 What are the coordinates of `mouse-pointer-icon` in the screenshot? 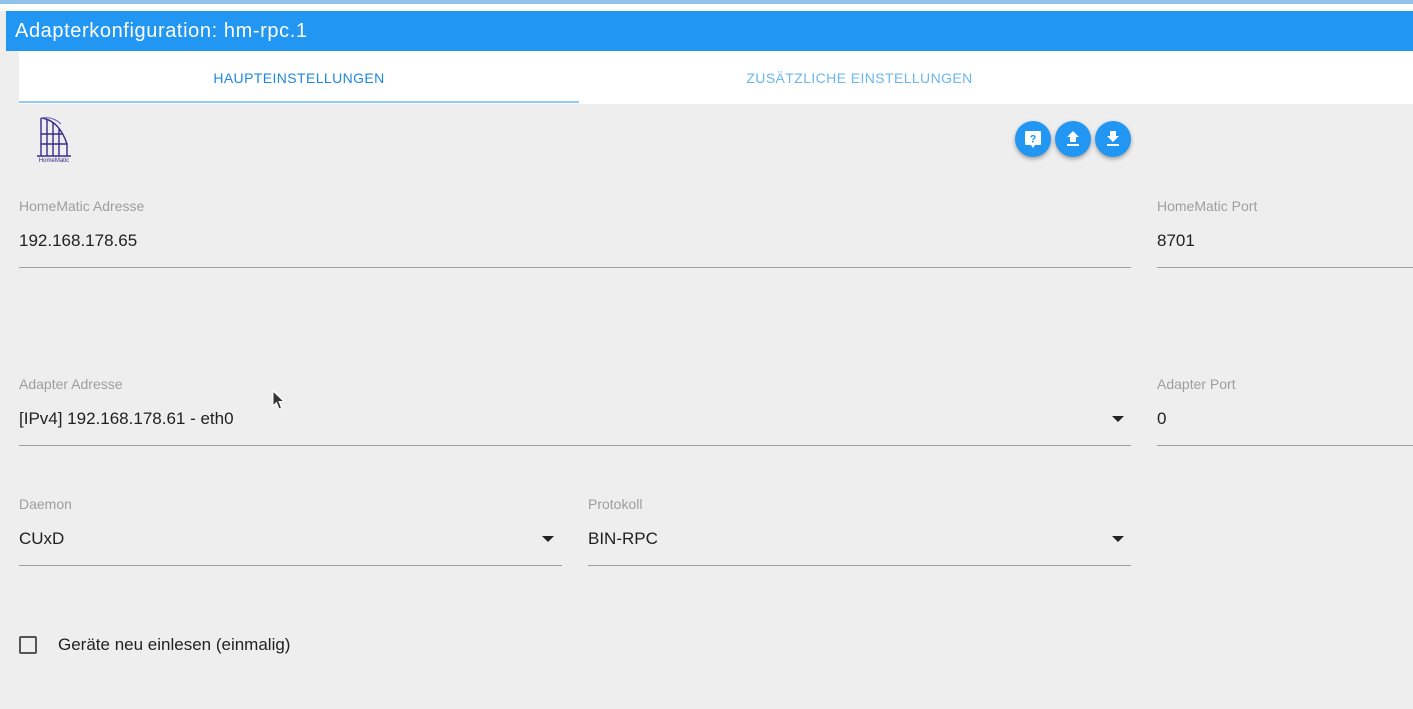 It's located at (279, 400).